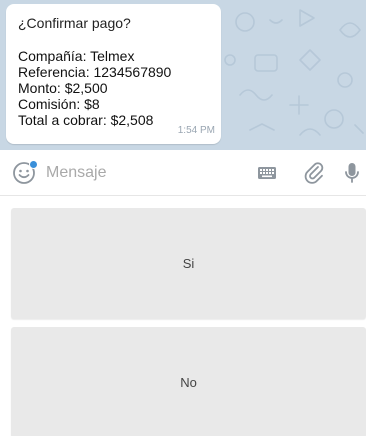 The image size is (366, 436). Describe the element at coordinates (74, 23) in the screenshot. I see `message-question: ¿Confirmar pago?` at that location.